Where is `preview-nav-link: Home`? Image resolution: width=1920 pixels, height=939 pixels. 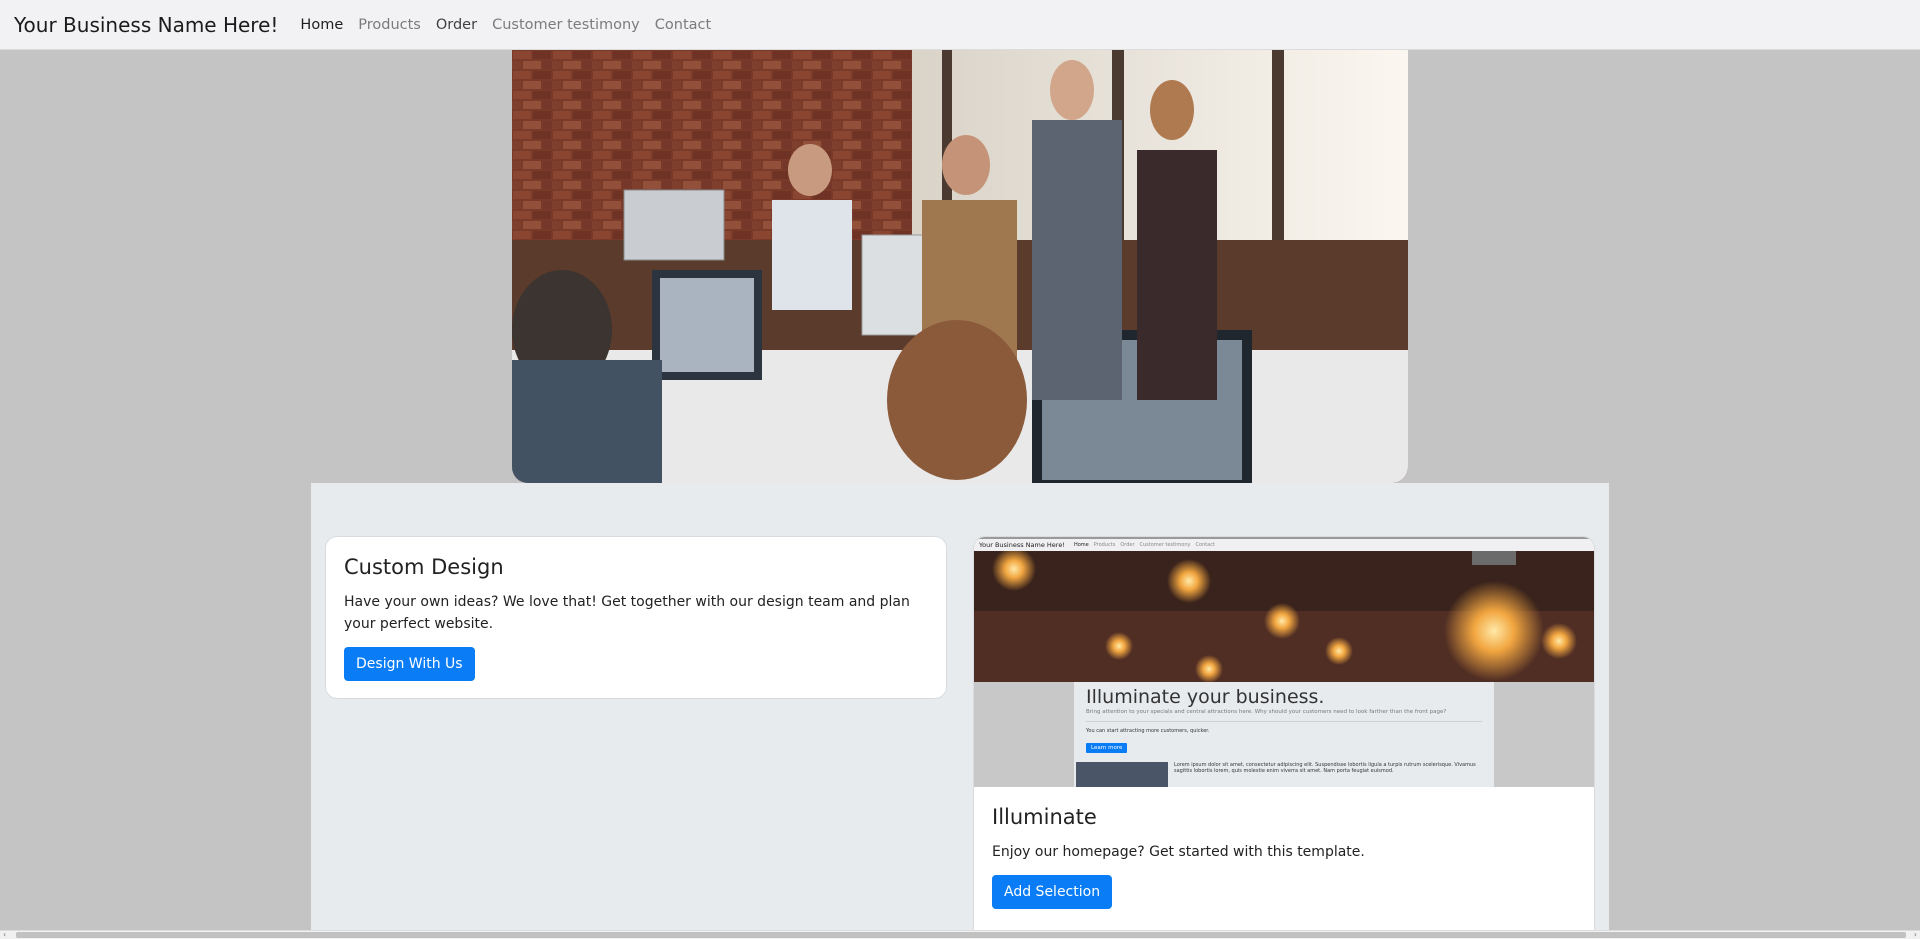
preview-nav-link: Home is located at coordinates (1081, 545).